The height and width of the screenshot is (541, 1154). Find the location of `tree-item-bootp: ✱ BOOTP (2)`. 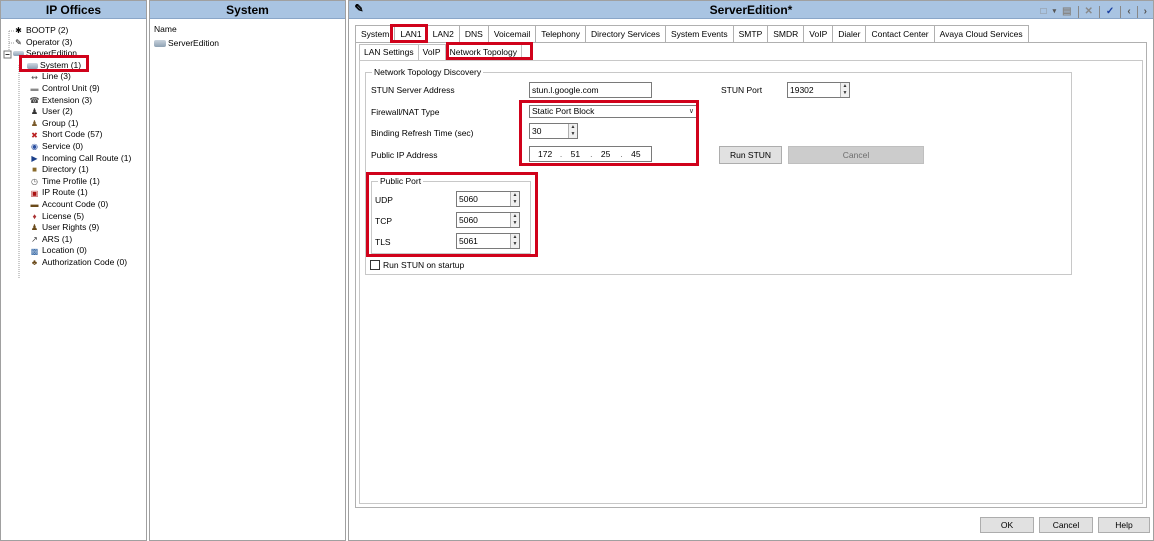

tree-item-bootp: ✱ BOOTP (2) is located at coordinates (75, 31).